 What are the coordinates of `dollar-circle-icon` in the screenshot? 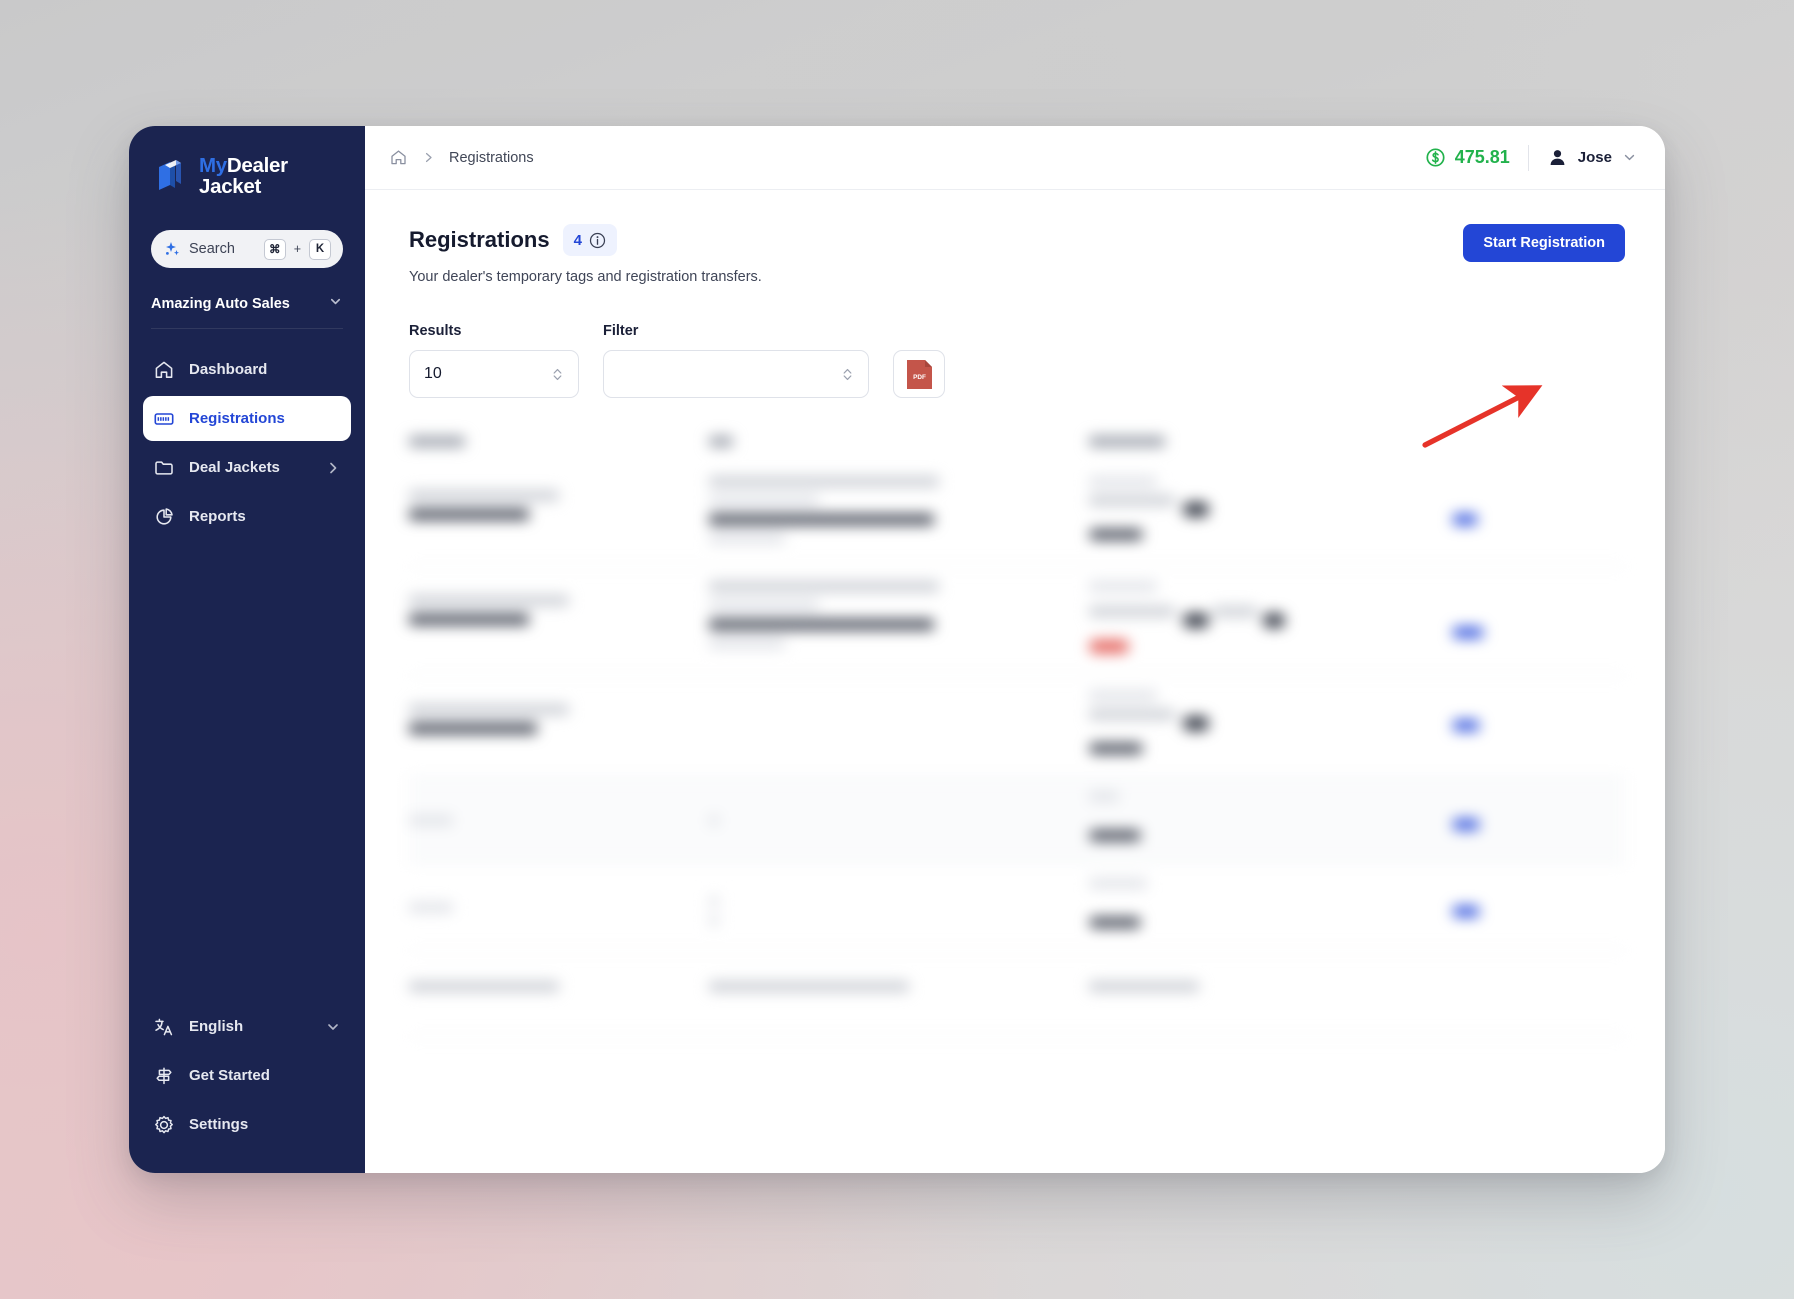 It's located at (1435, 157).